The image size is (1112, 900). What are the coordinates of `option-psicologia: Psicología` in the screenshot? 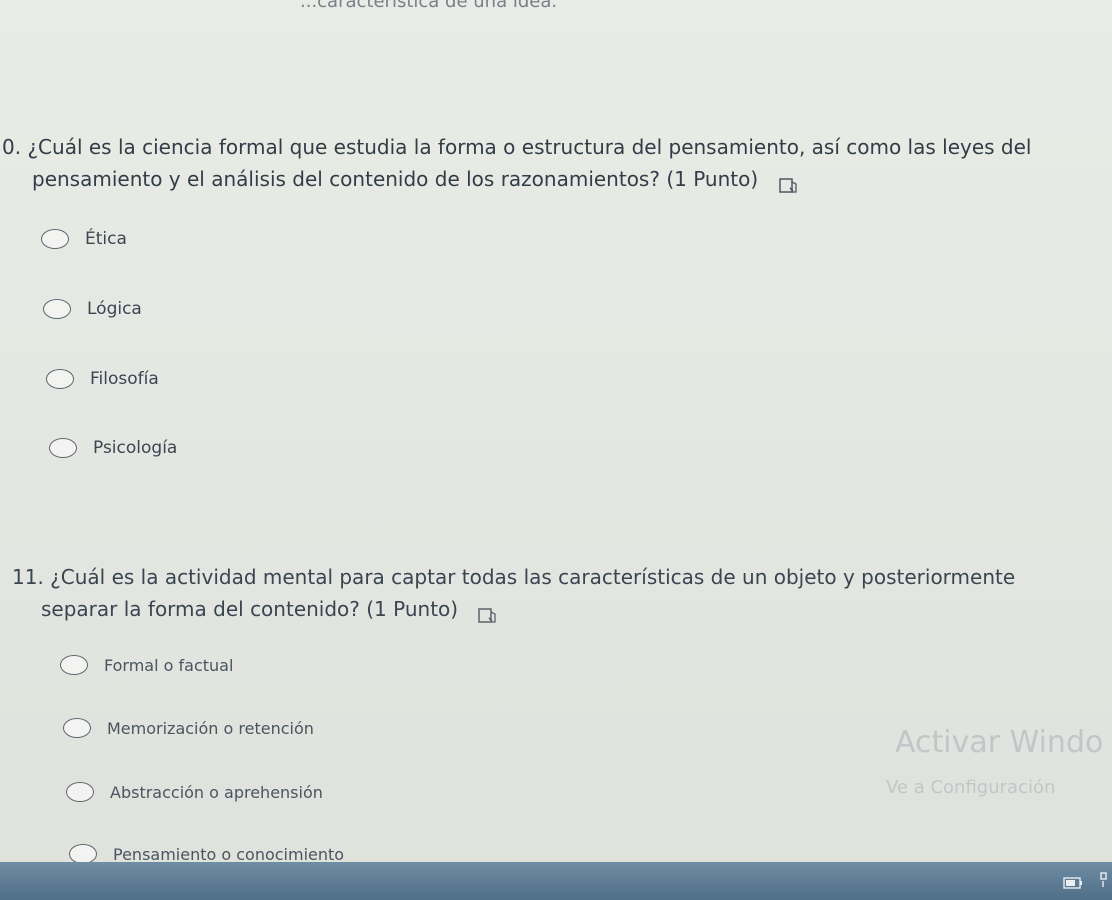 It's located at (113, 448).